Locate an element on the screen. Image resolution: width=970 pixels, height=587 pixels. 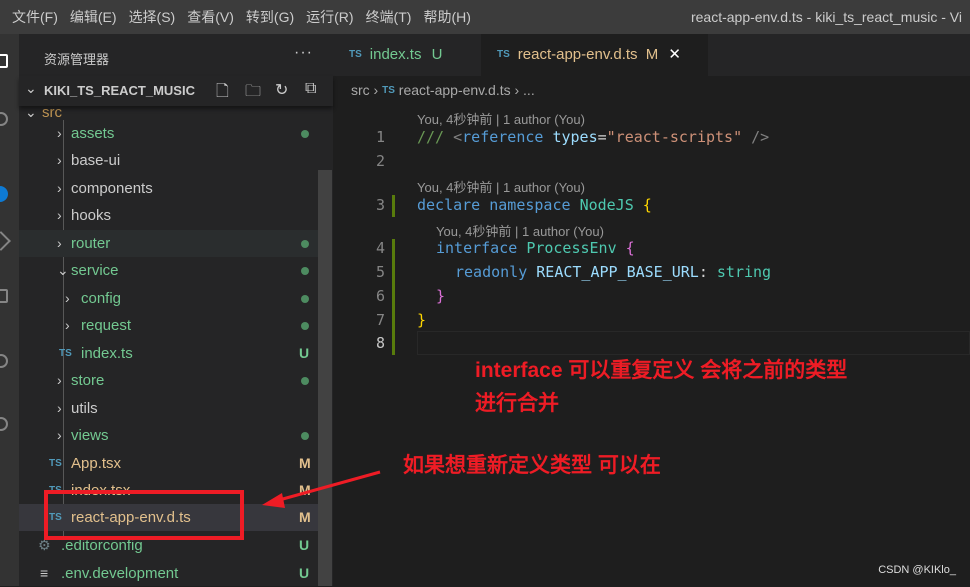
new-file-icon: 🗋 is located at coordinates (222, 93).